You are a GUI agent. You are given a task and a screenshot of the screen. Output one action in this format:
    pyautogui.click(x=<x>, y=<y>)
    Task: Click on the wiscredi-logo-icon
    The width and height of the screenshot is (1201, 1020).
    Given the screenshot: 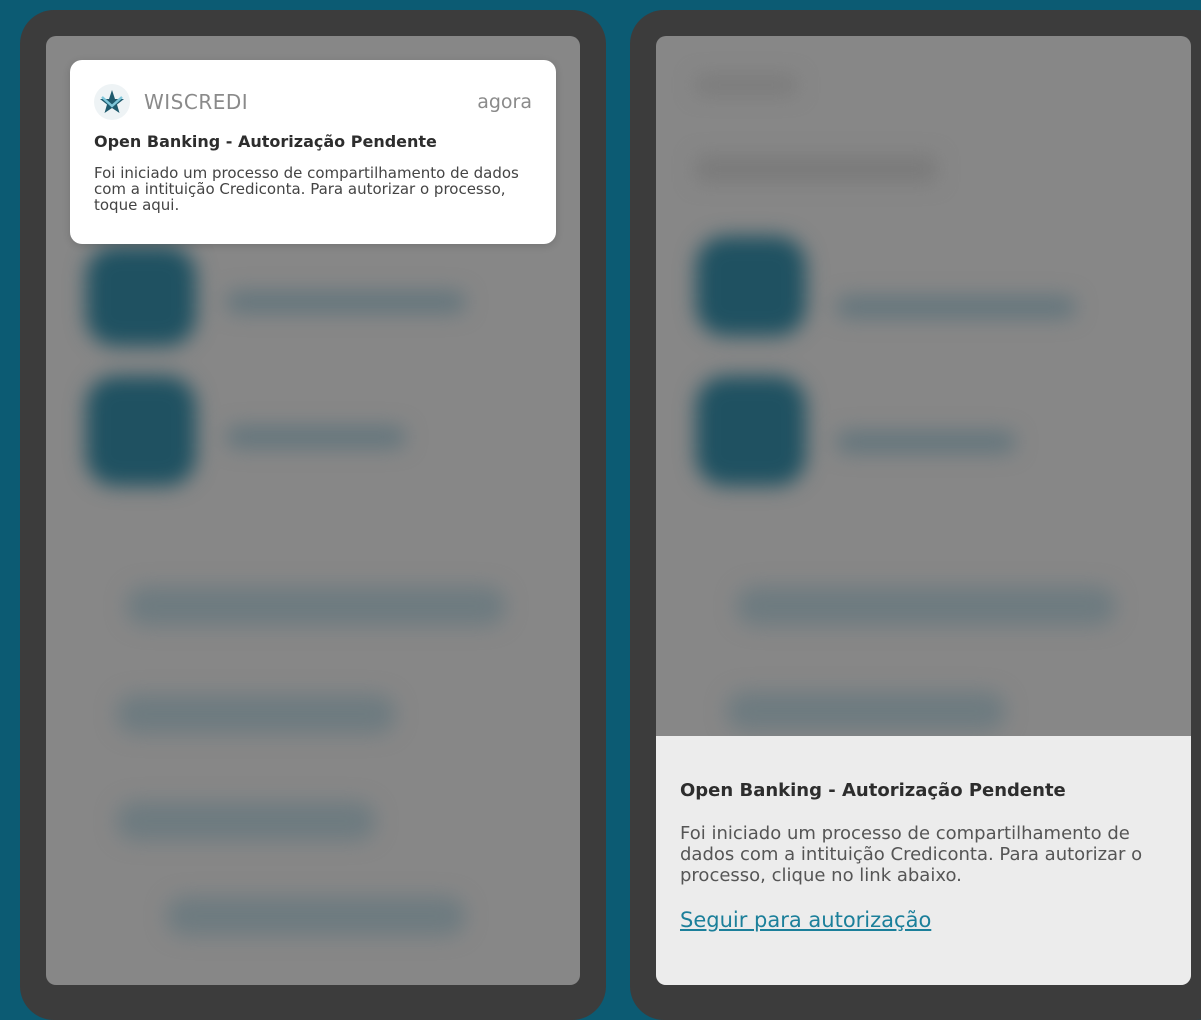 What is the action you would take?
    pyautogui.click(x=112, y=102)
    